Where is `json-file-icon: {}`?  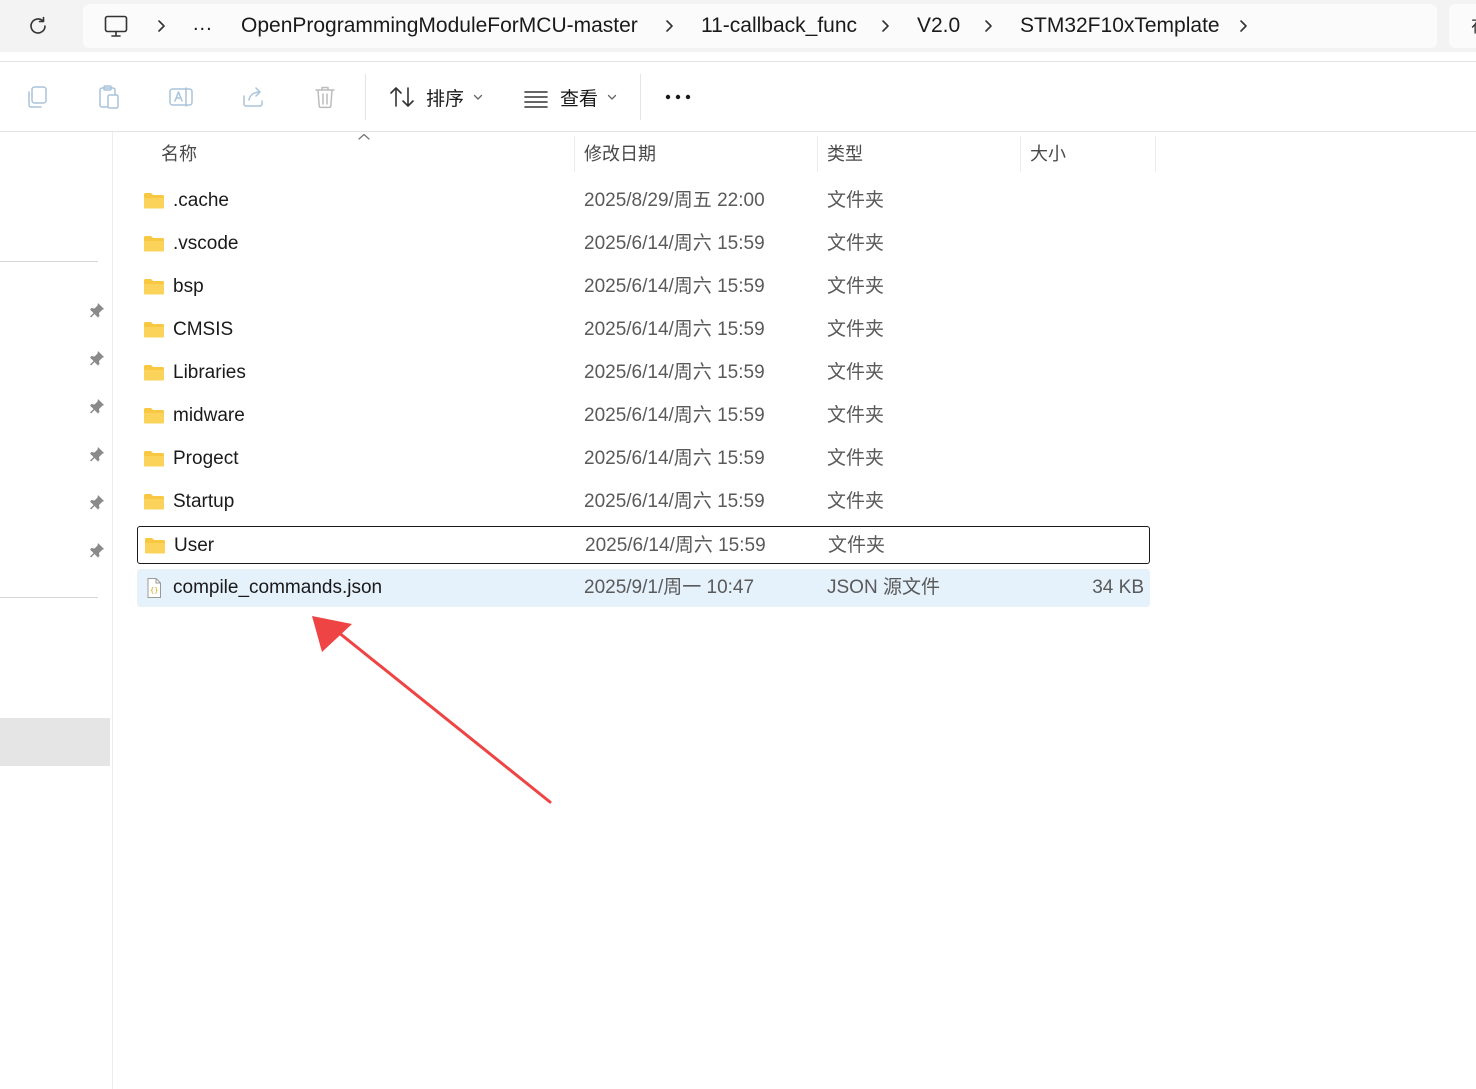
json-file-icon: {} is located at coordinates (154, 587).